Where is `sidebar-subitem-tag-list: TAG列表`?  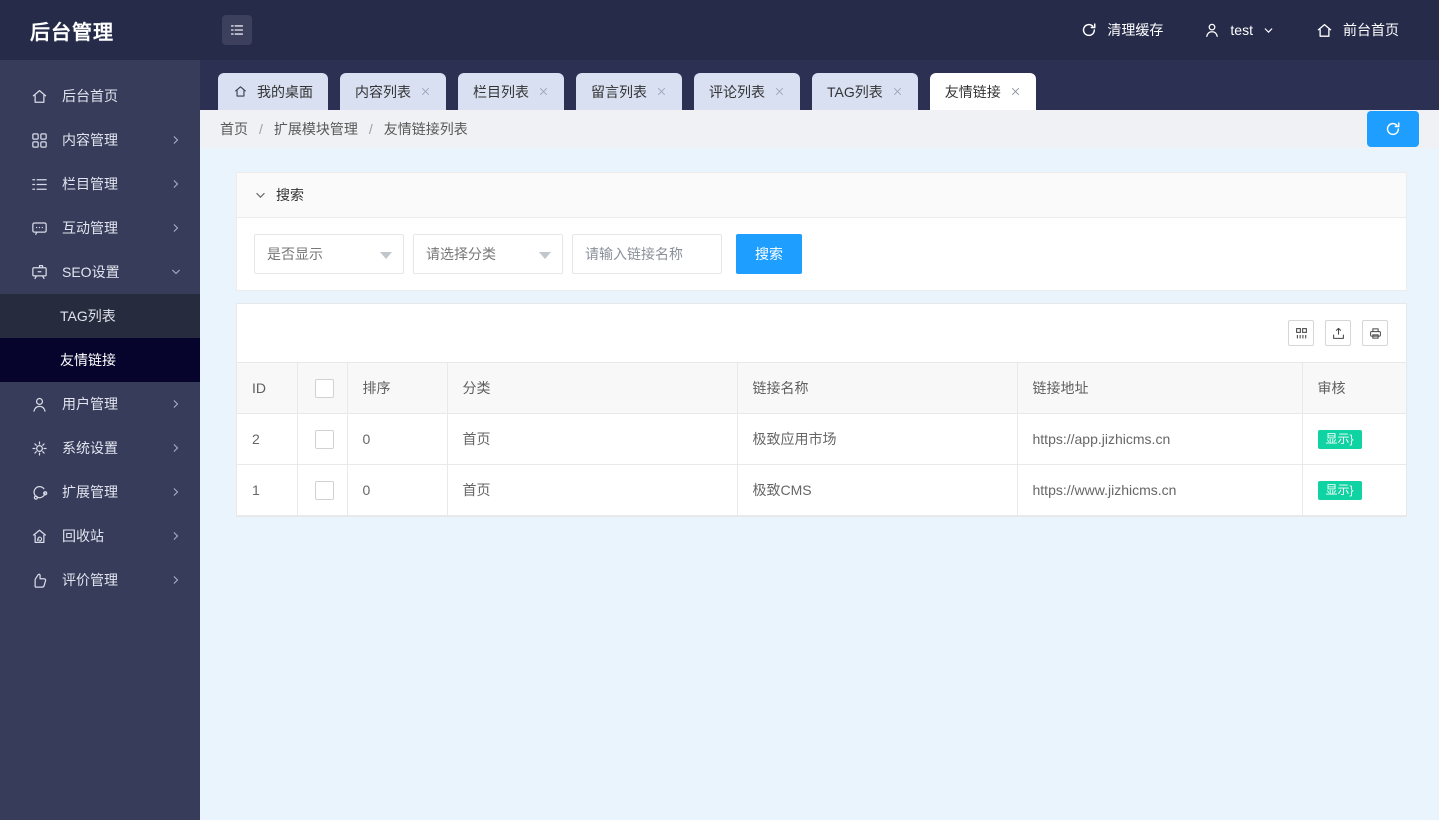 sidebar-subitem-tag-list: TAG列表 is located at coordinates (100, 316).